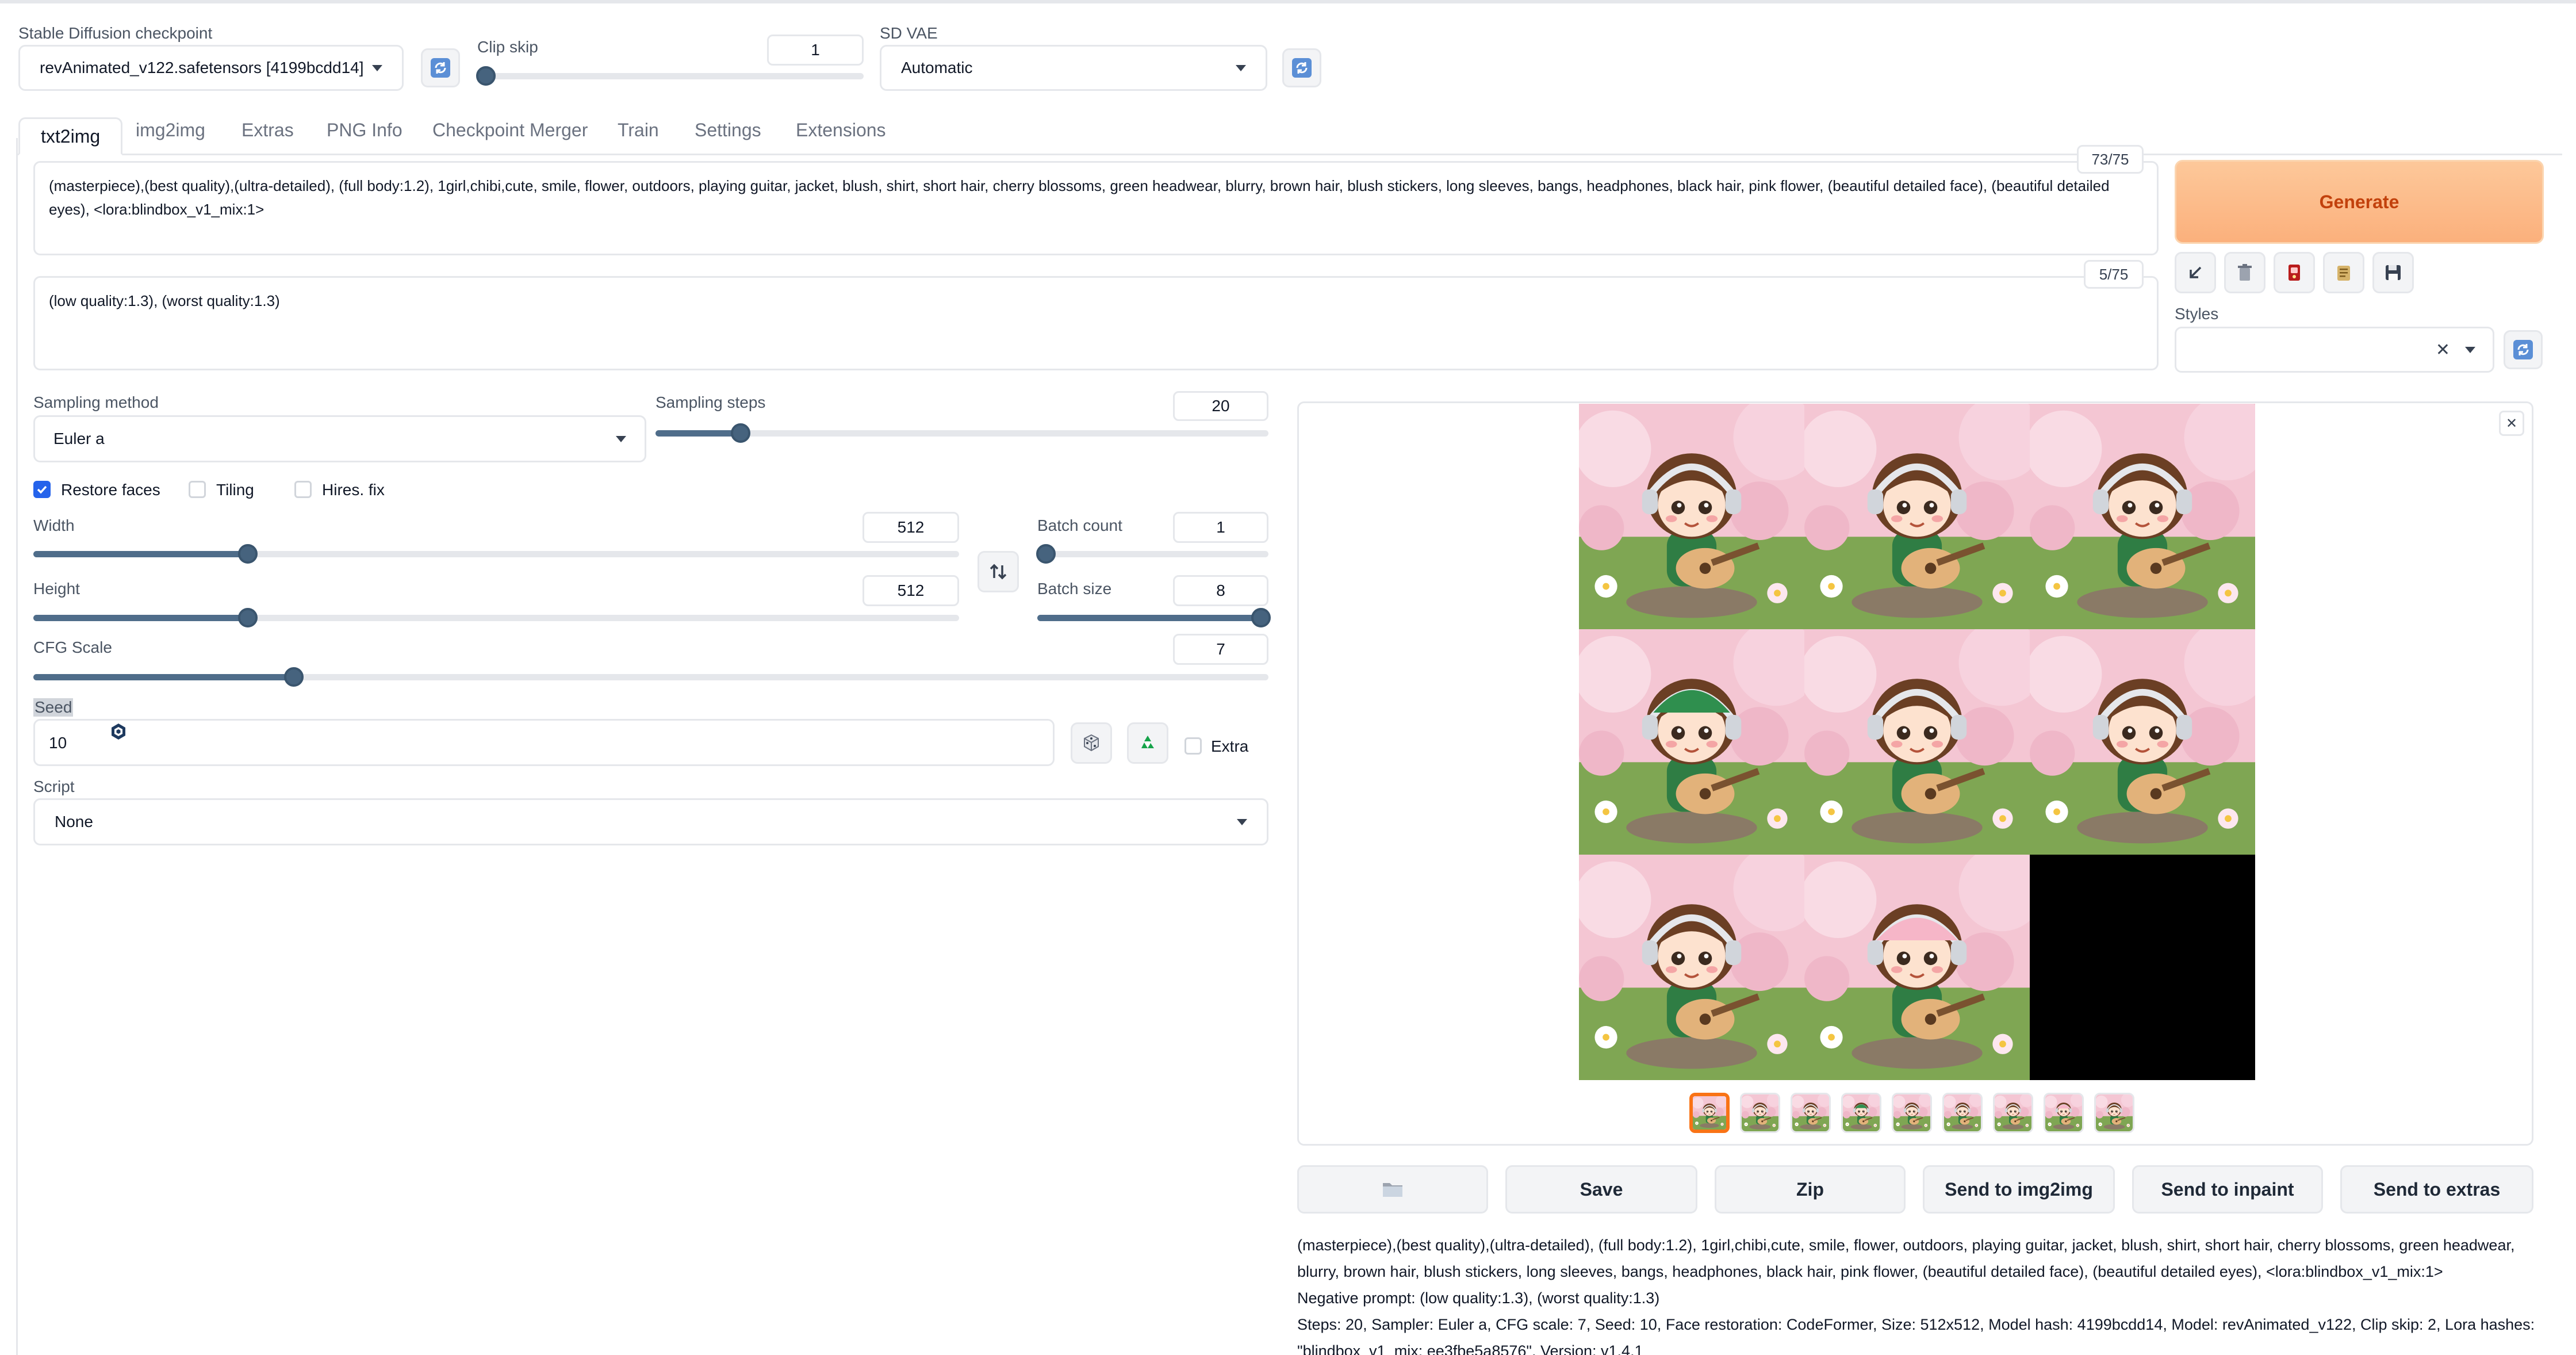 Image resolution: width=2576 pixels, height=1355 pixels. I want to click on swap-arrows-icon, so click(998, 572).